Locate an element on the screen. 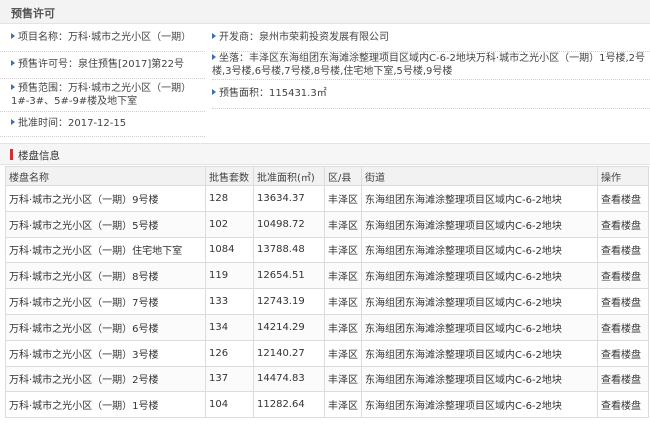  cell-approved-area: 12743.19 is located at coordinates (289, 301).